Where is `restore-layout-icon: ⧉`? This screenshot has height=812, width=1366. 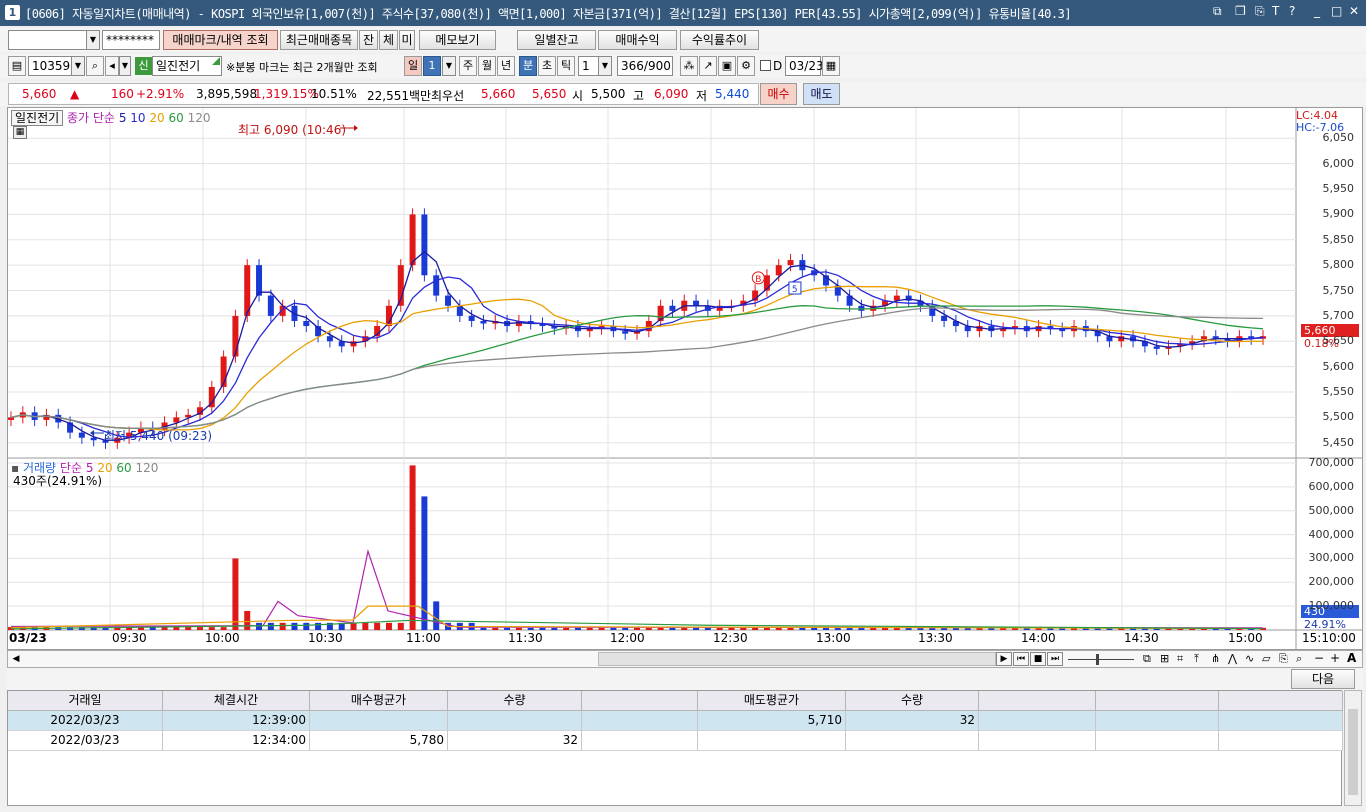 restore-layout-icon: ⧉ is located at coordinates (1217, 11).